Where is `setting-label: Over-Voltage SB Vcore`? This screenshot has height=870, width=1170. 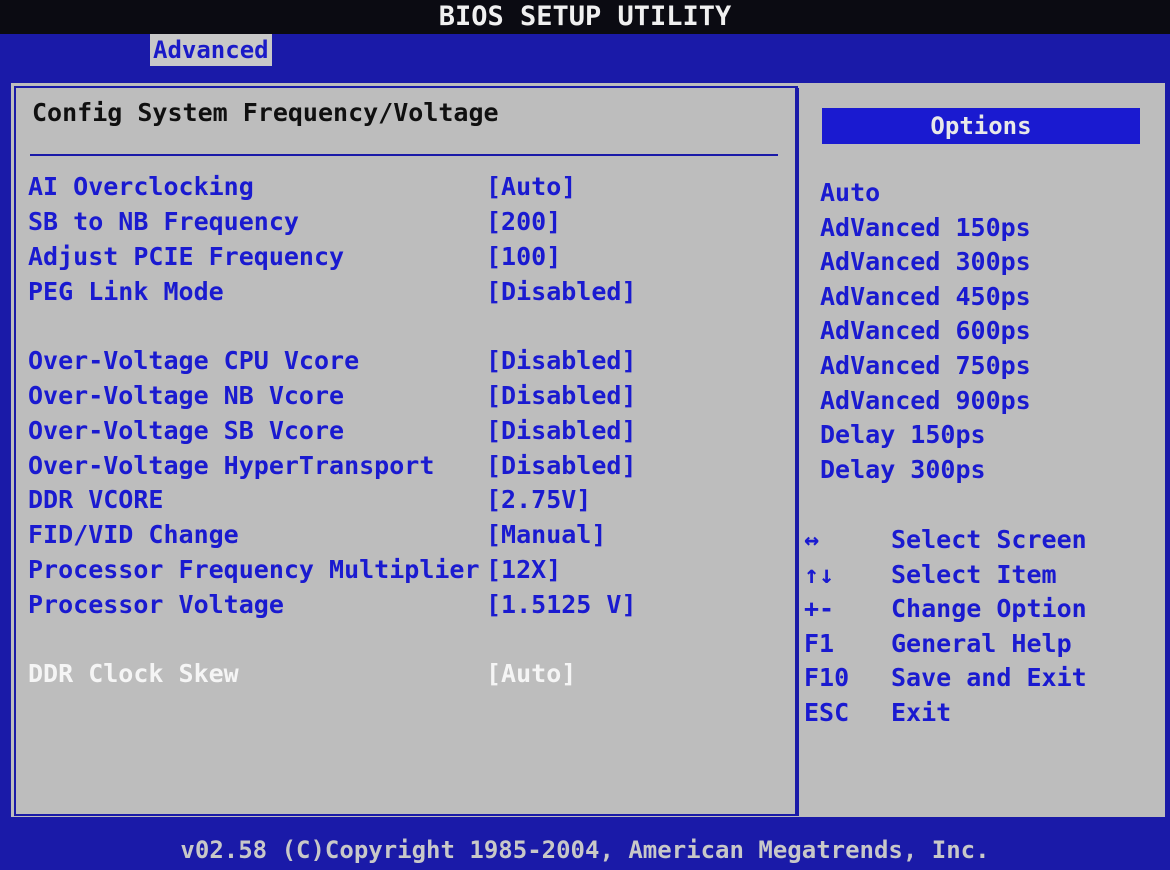 setting-label: Over-Voltage SB Vcore is located at coordinates (186, 430).